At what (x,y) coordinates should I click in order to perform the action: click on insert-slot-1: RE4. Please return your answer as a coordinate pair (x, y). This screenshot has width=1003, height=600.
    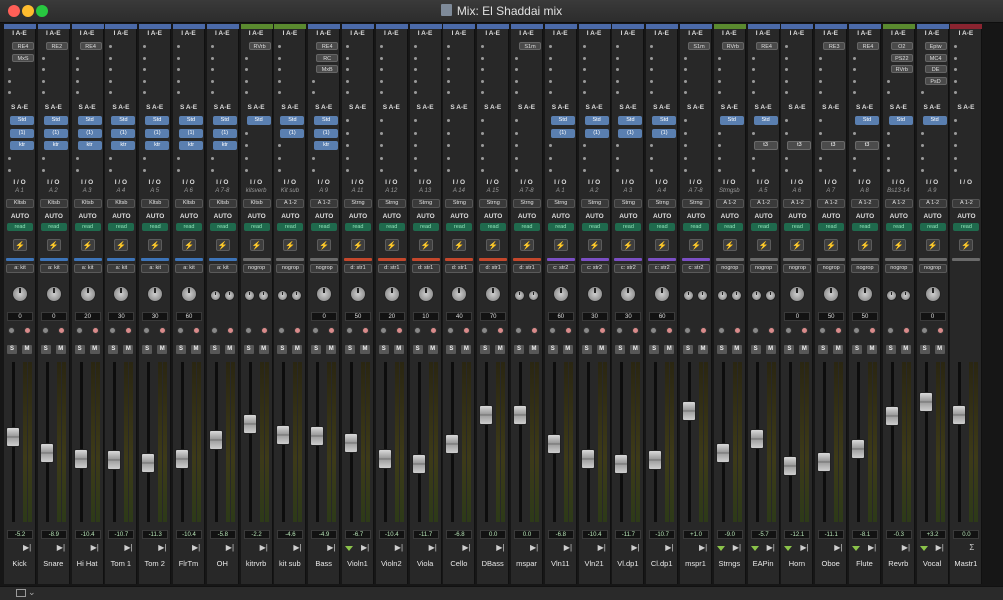
    Looking at the image, I should click on (327, 46).